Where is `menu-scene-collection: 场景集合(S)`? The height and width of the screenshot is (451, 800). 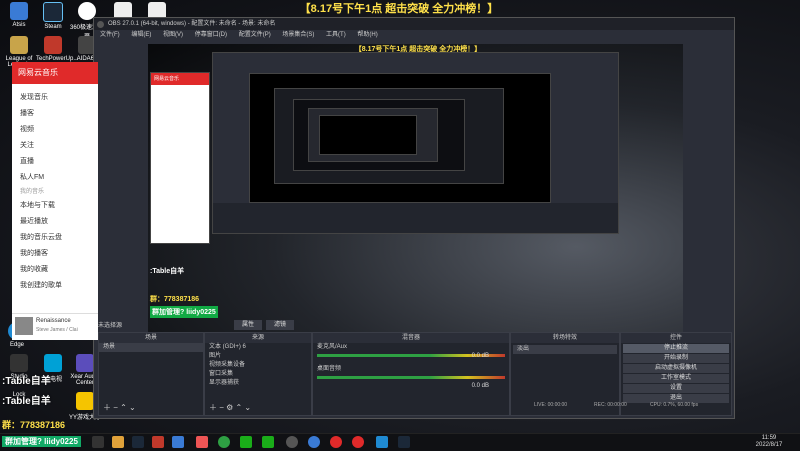 menu-scene-collection: 场景集合(S) is located at coordinates (298, 35).